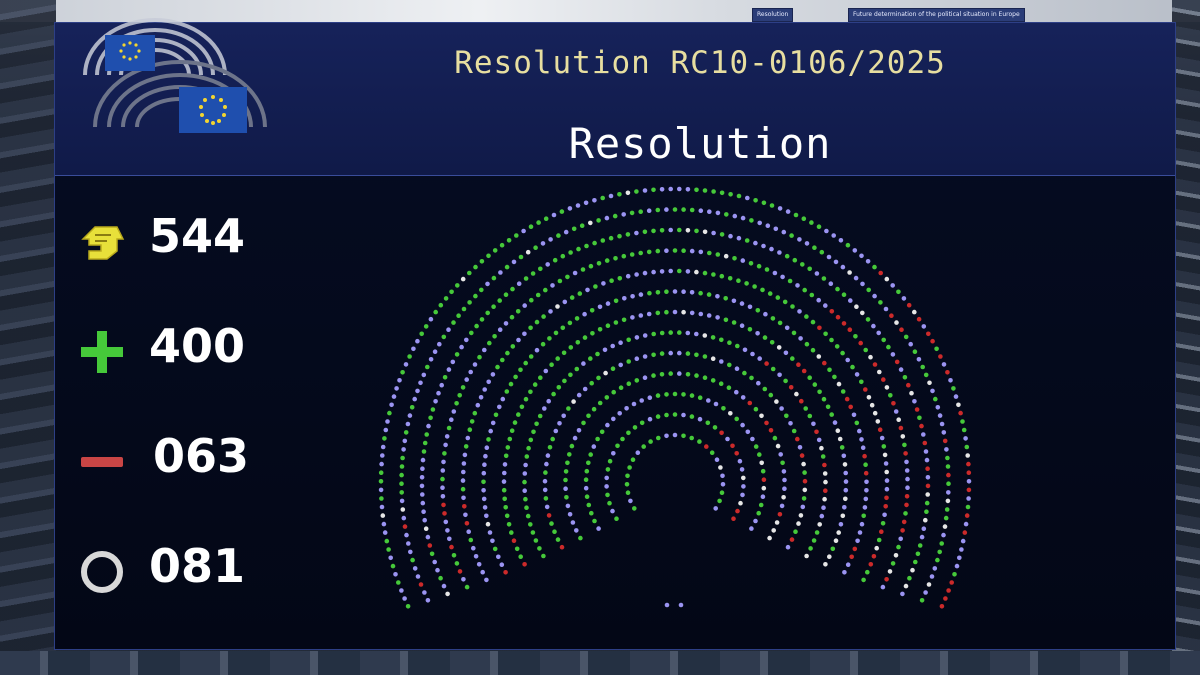 This screenshot has width=1200, height=675. What do you see at coordinates (185, 238) in the screenshot?
I see `tally-present: 544` at bounding box center [185, 238].